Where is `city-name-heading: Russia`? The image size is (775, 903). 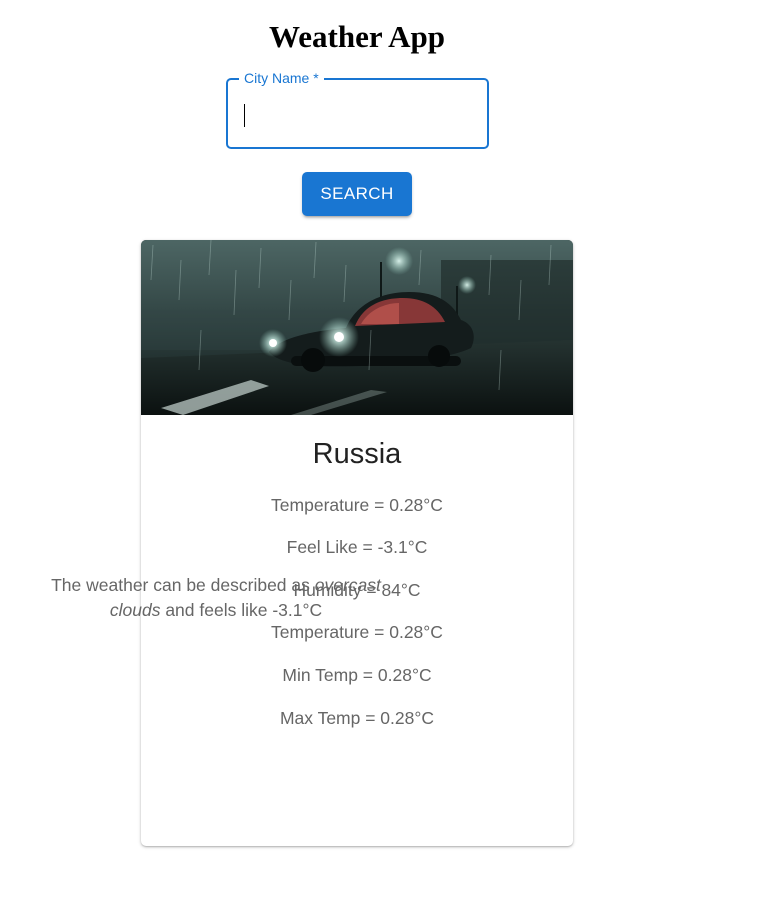 city-name-heading: Russia is located at coordinates (357, 454).